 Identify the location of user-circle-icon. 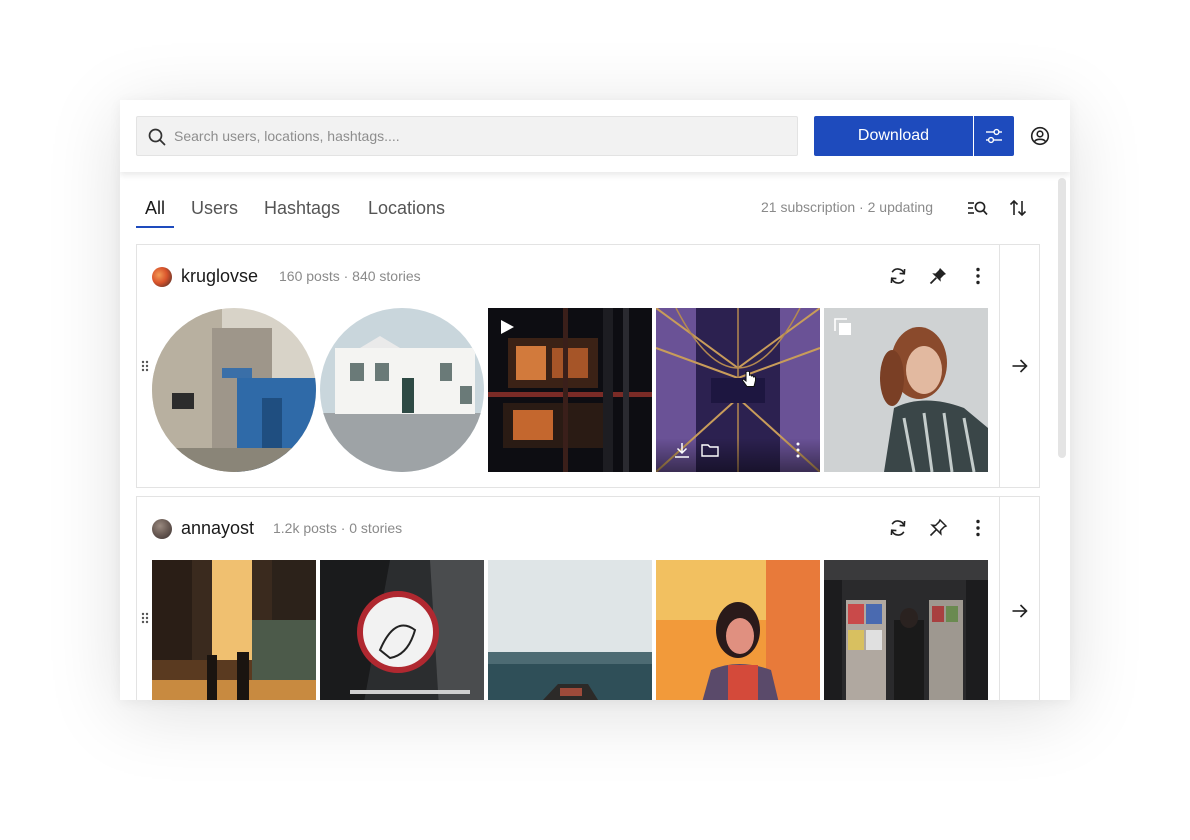
(1040, 136).